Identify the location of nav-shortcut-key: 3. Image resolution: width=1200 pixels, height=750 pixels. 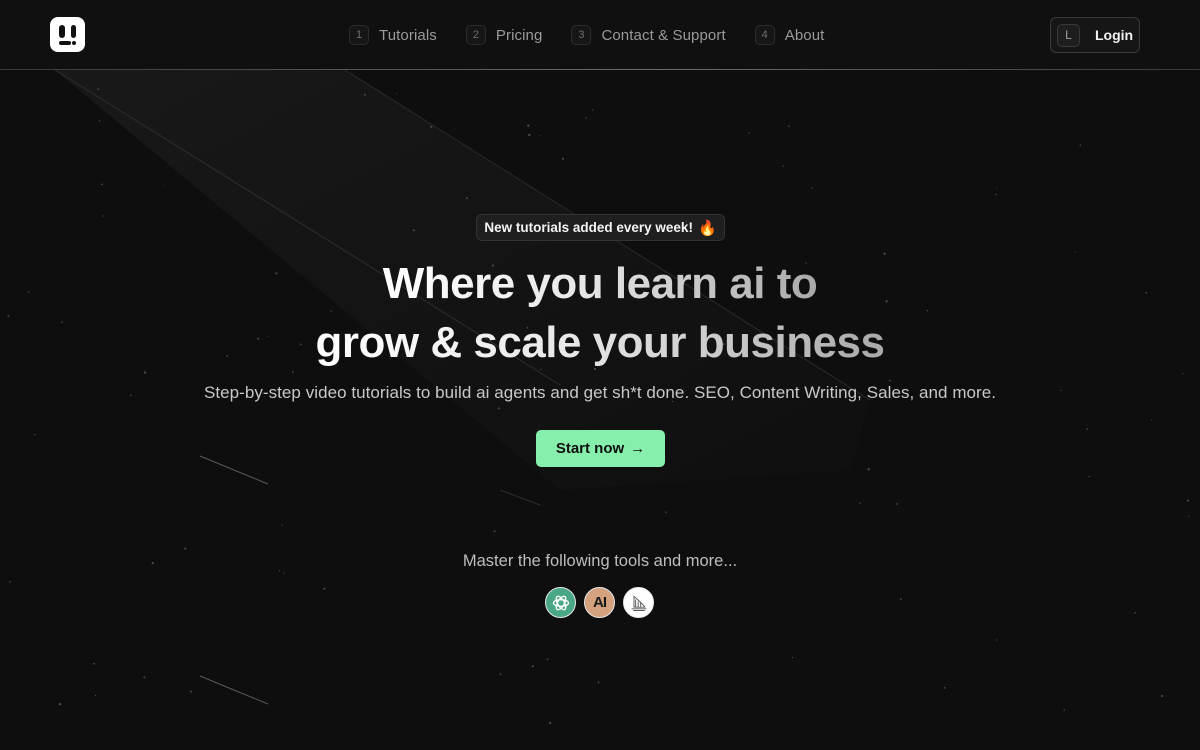
(581, 35).